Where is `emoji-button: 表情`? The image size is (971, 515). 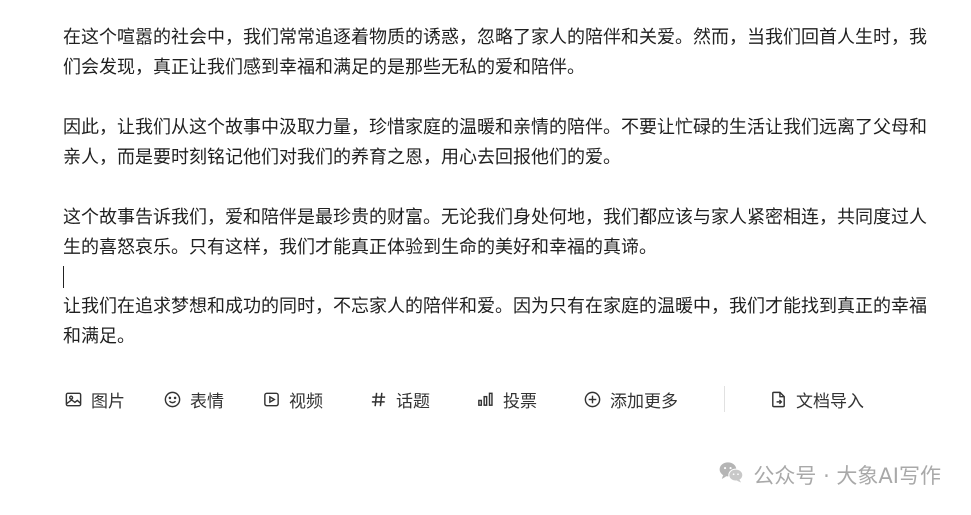 emoji-button: 表情 is located at coordinates (193, 399).